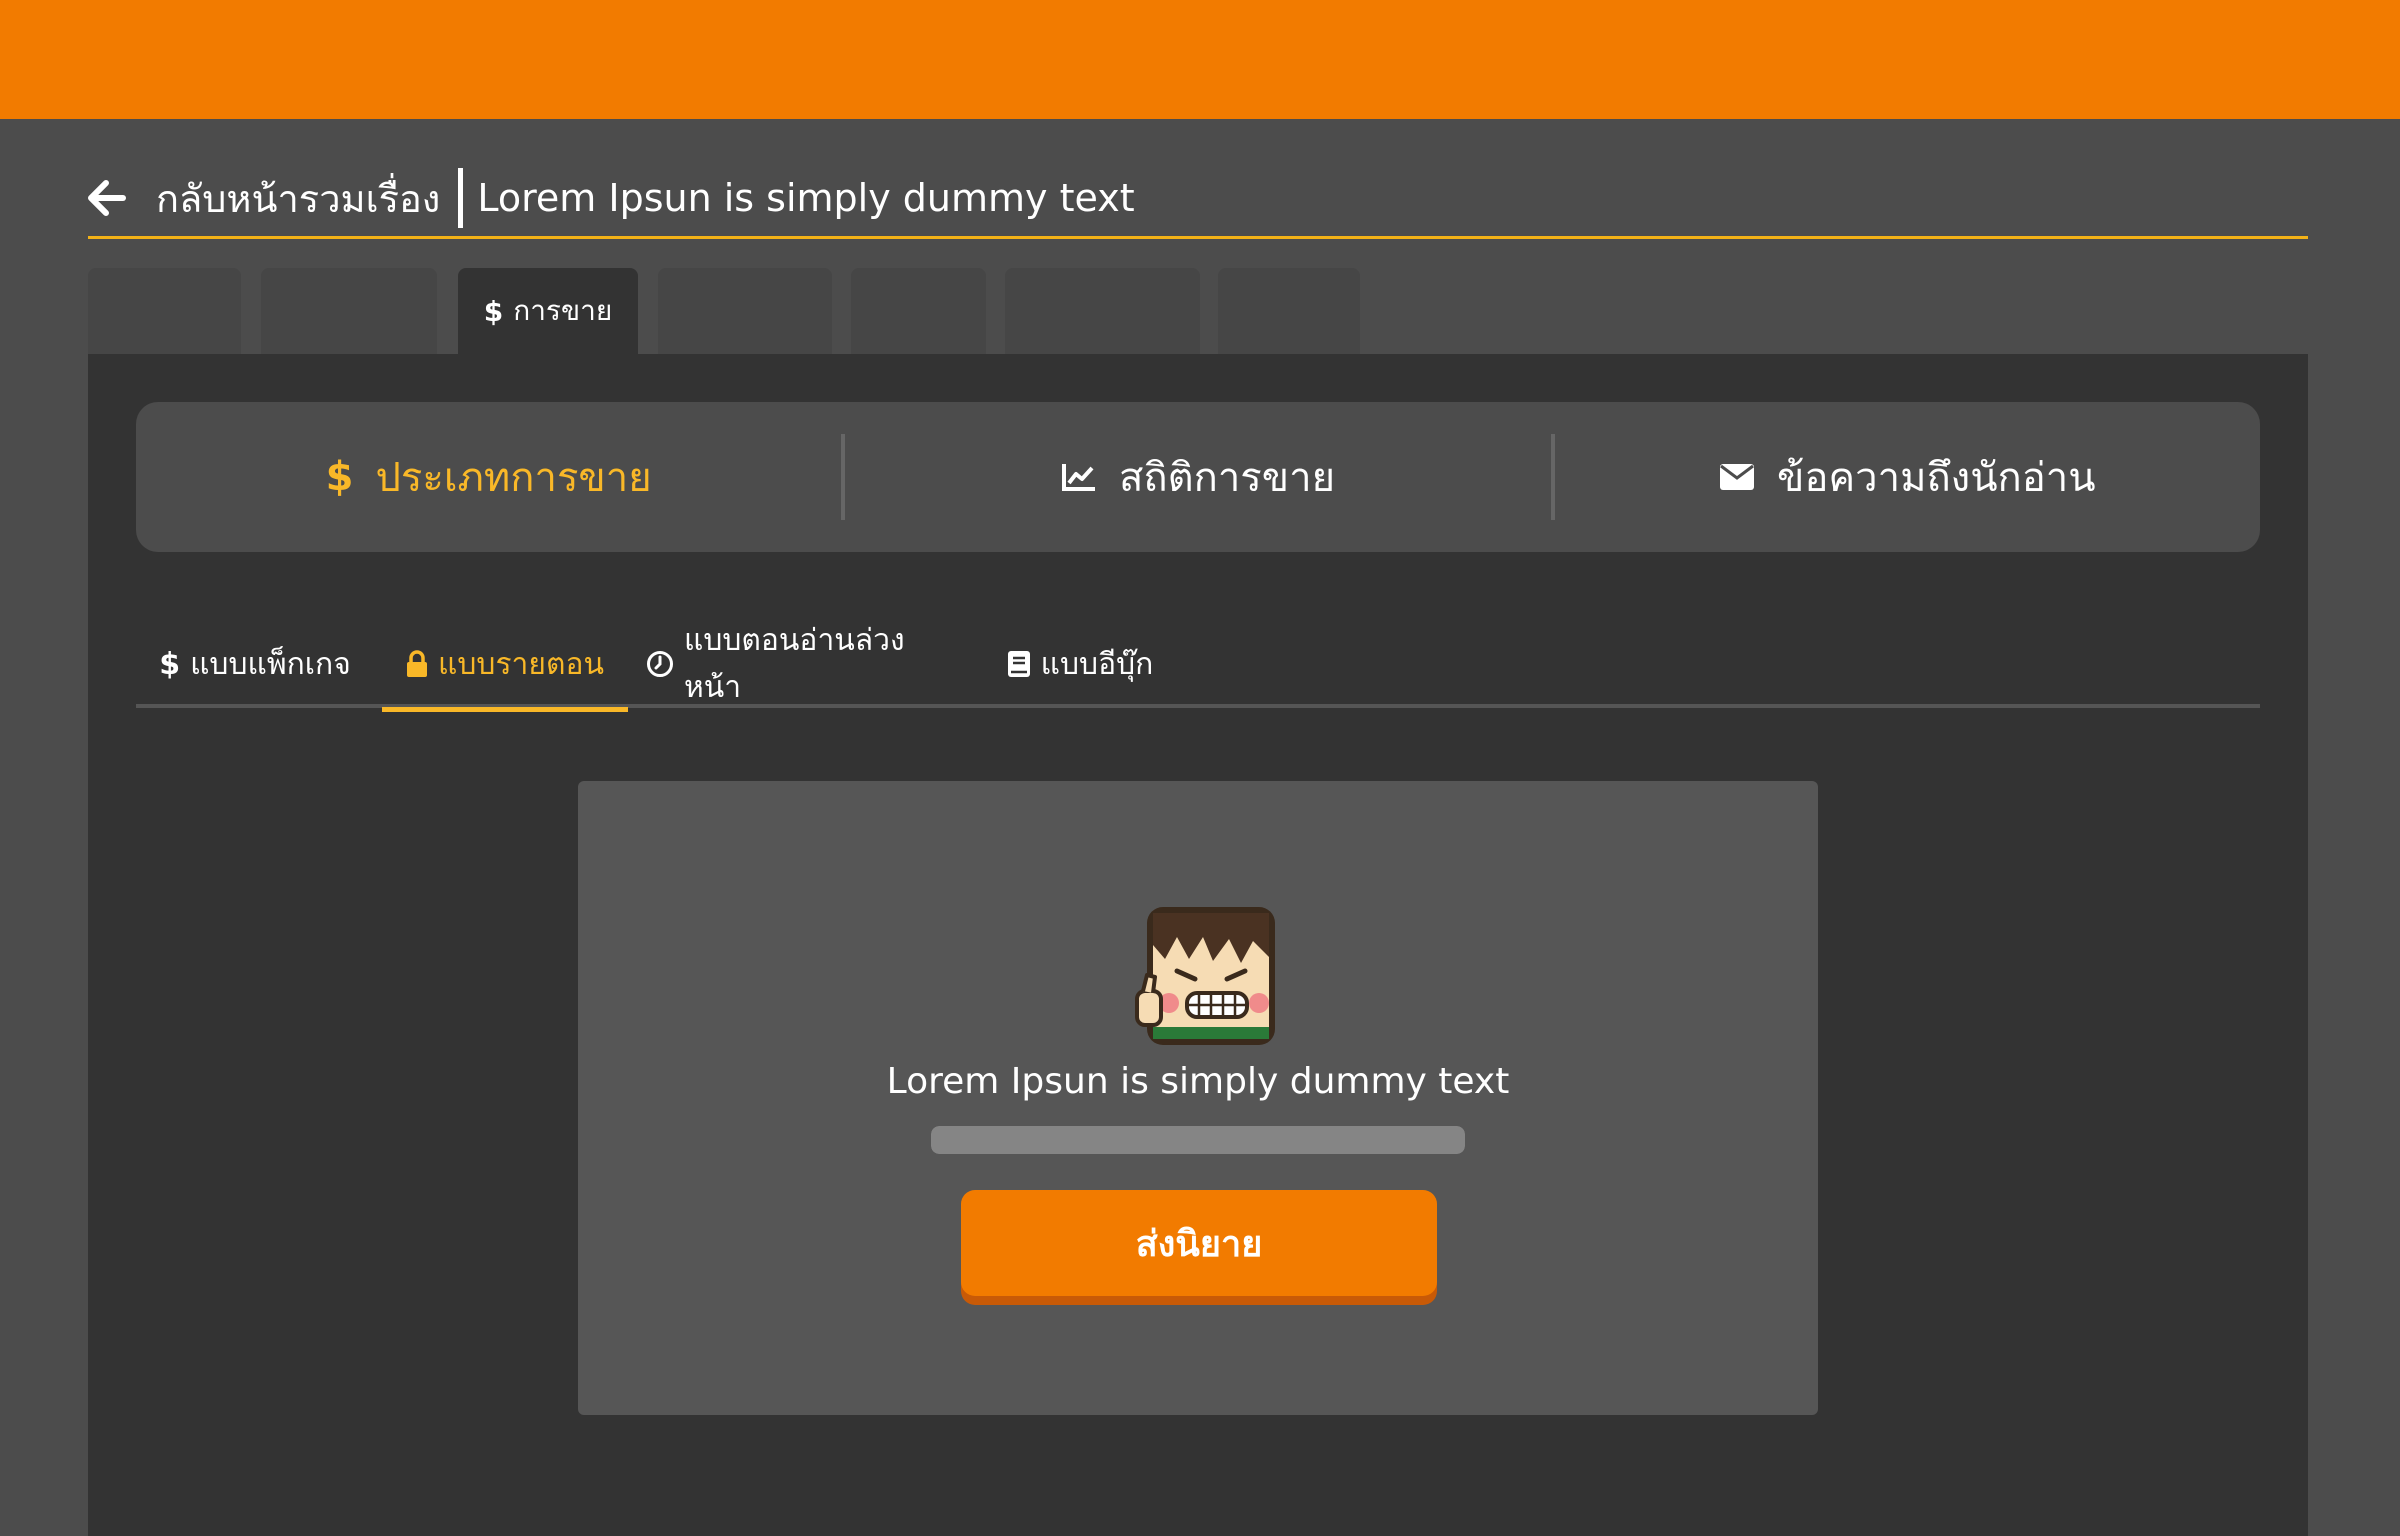 The height and width of the screenshot is (1536, 2400). Describe the element at coordinates (1207, 975) in the screenshot. I see `mascot-icon` at that location.